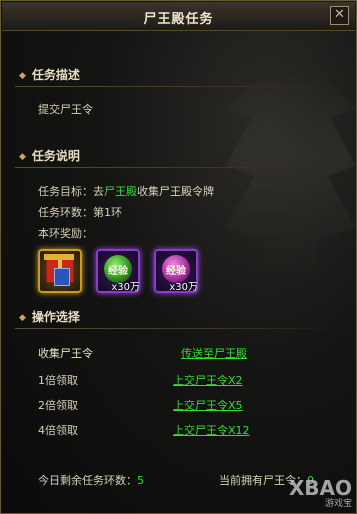 The height and width of the screenshot is (514, 357). Describe the element at coordinates (178, 19) in the screenshot. I see `window-title: 尸王殿任务` at that location.